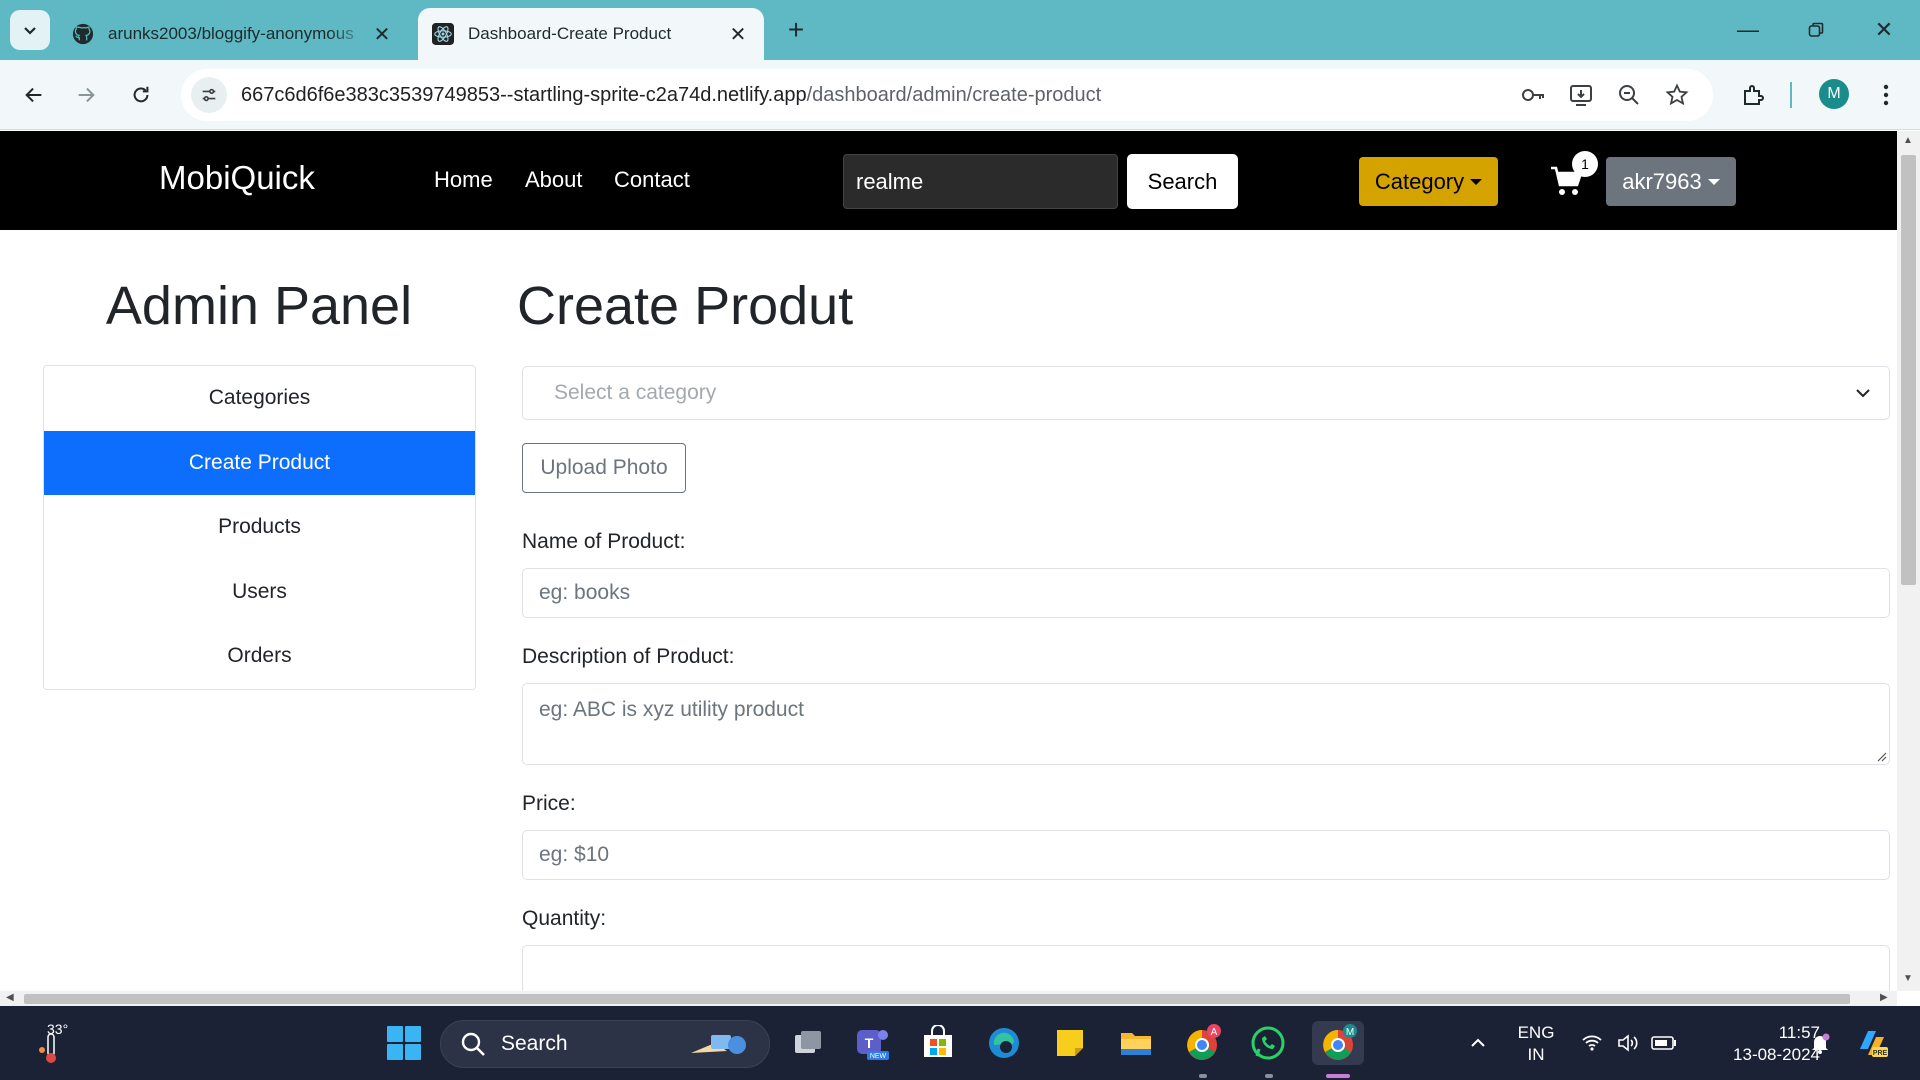 The image size is (1920, 1080). What do you see at coordinates (1206, 393) in the screenshot?
I see `category-select: Select a category` at bounding box center [1206, 393].